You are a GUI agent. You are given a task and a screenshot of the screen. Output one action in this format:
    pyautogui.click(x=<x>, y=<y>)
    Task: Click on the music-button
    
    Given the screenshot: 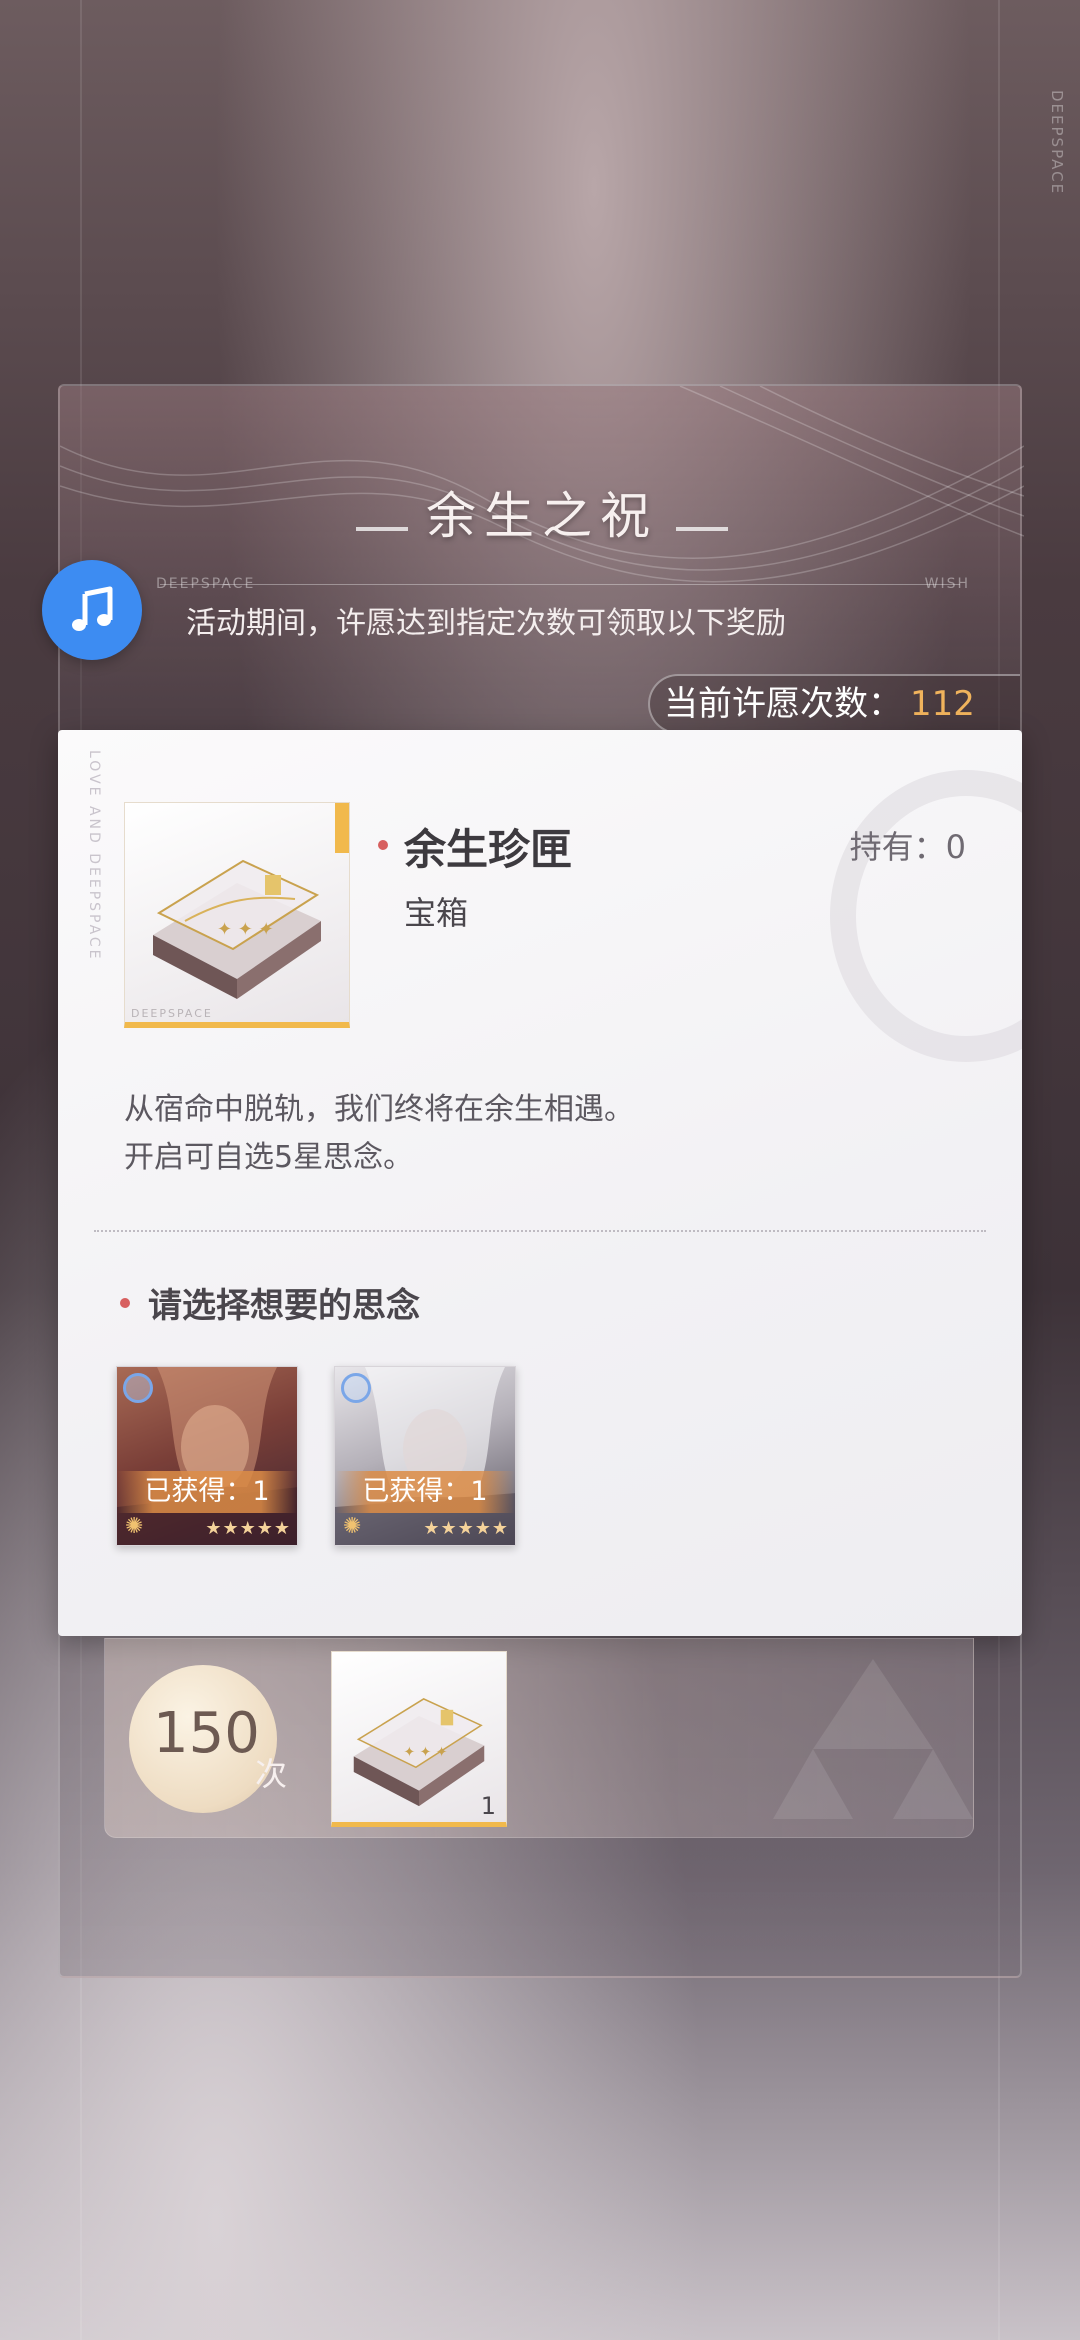 What is the action you would take?
    pyautogui.click(x=92, y=610)
    